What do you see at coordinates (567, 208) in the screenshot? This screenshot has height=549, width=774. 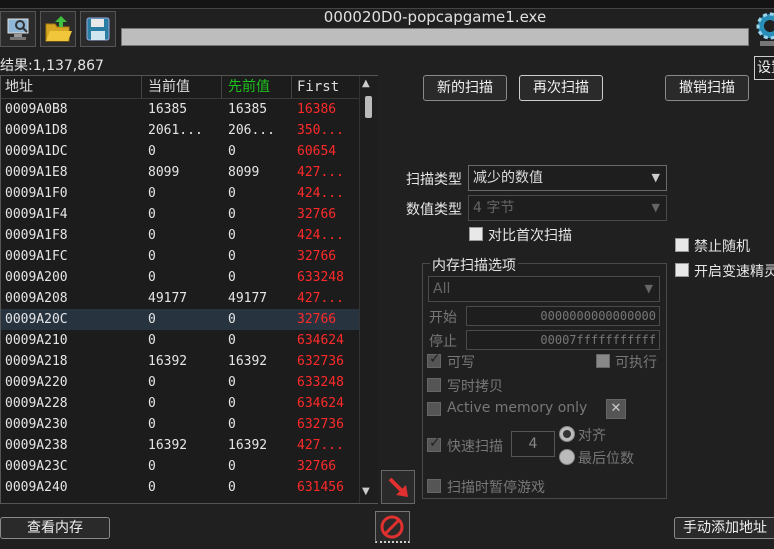 I see `value-type-select: 4 字节 ▼` at bounding box center [567, 208].